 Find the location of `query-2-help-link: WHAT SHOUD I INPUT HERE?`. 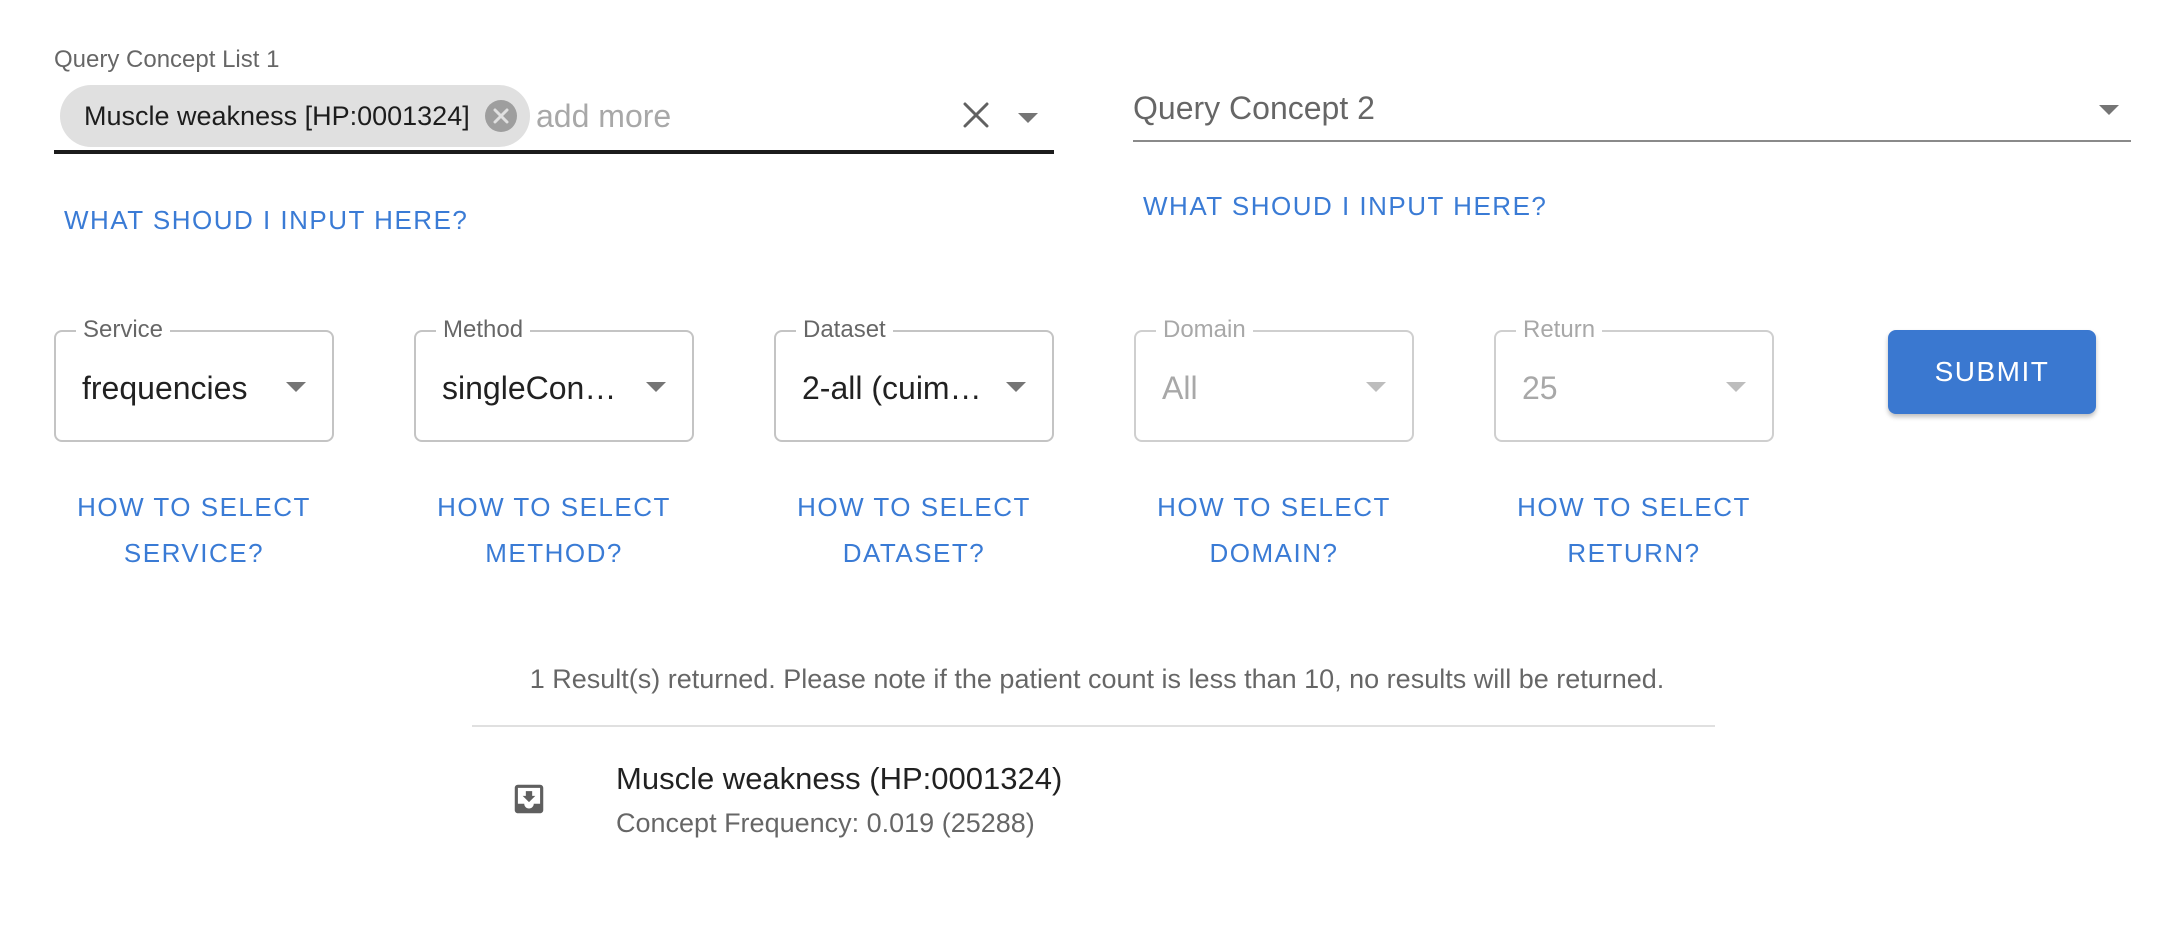

query-2-help-link: WHAT SHOUD I INPUT HERE? is located at coordinates (1345, 206).